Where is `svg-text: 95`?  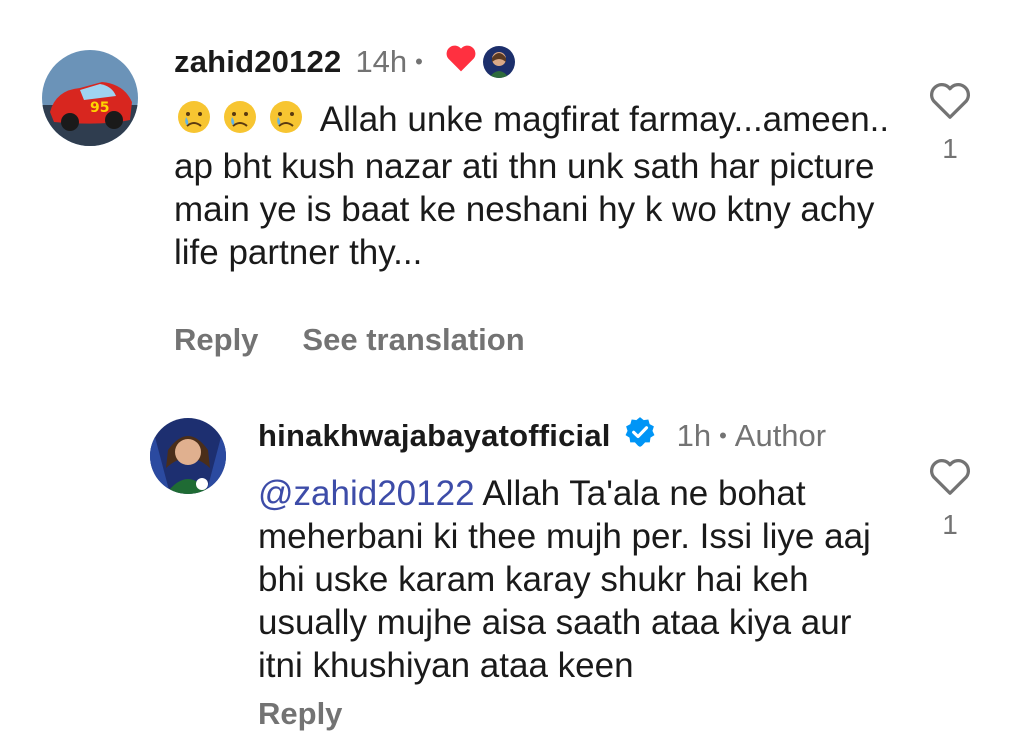
svg-text: 95 is located at coordinates (99, 108).